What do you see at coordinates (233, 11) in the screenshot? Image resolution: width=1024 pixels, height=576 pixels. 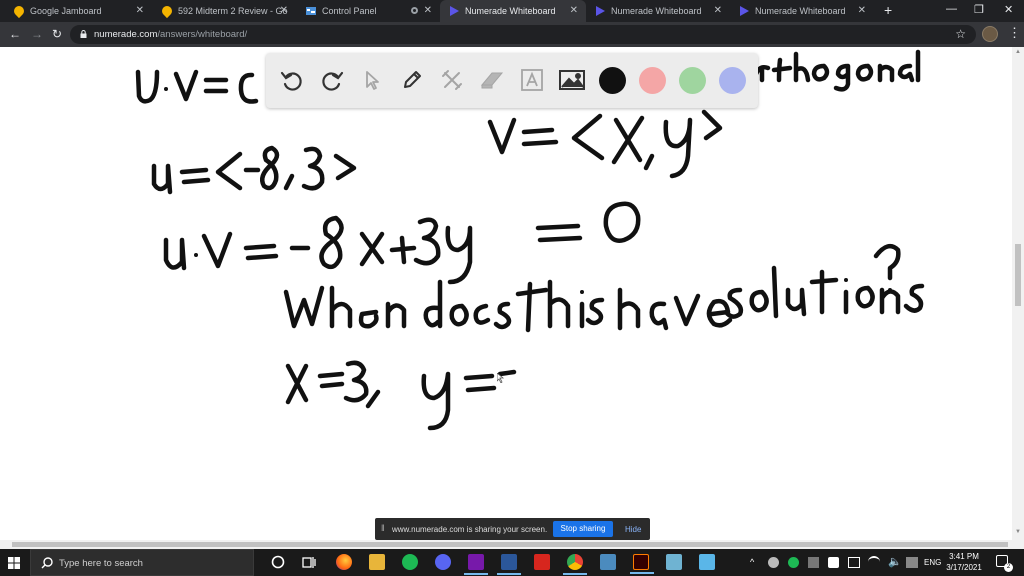 I see `tab-title: 592 Midterm 2 Review - Goo` at bounding box center [233, 11].